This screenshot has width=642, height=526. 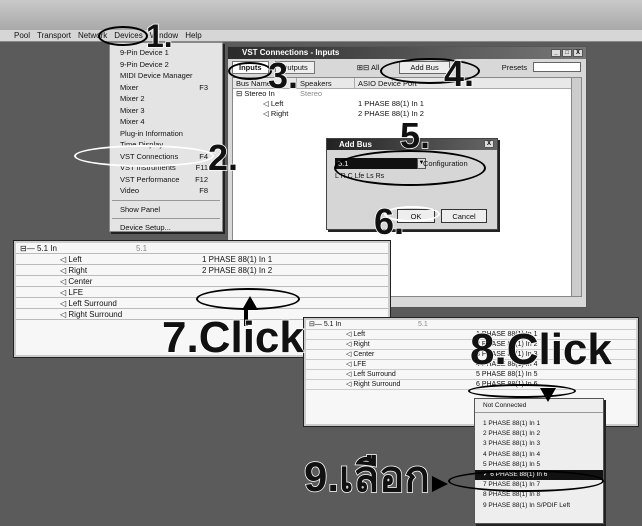 What do you see at coordinates (159, 36) in the screenshot?
I see `step-1-label: 1.` at bounding box center [159, 36].